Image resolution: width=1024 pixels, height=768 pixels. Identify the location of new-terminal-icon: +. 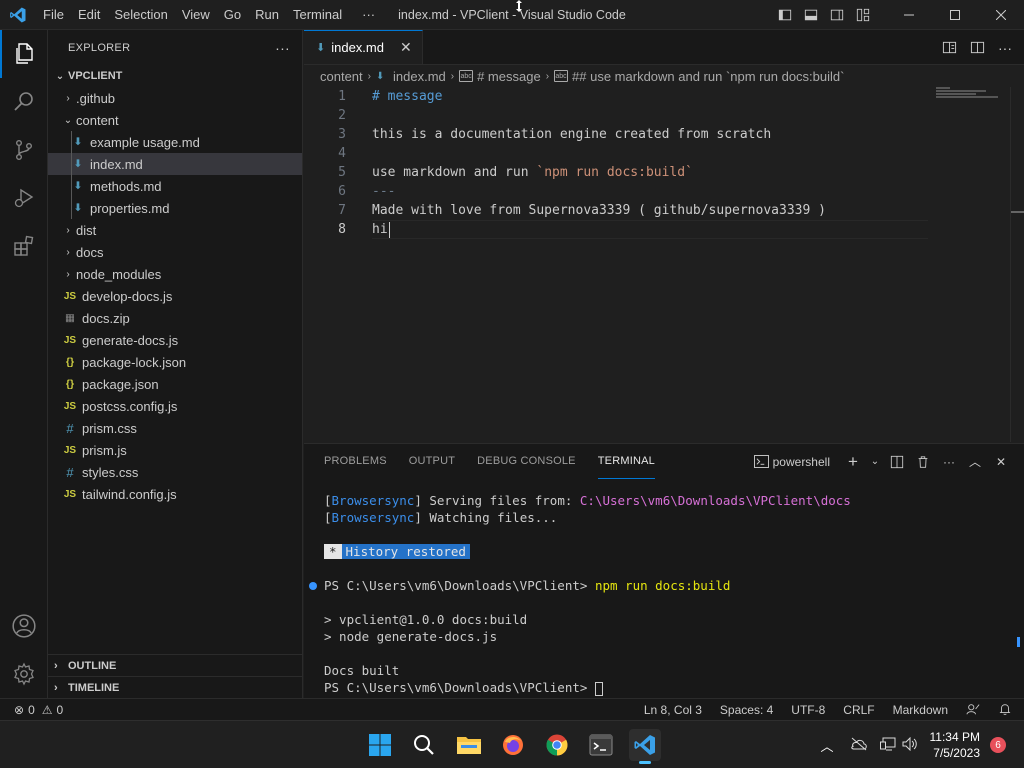
(853, 461).